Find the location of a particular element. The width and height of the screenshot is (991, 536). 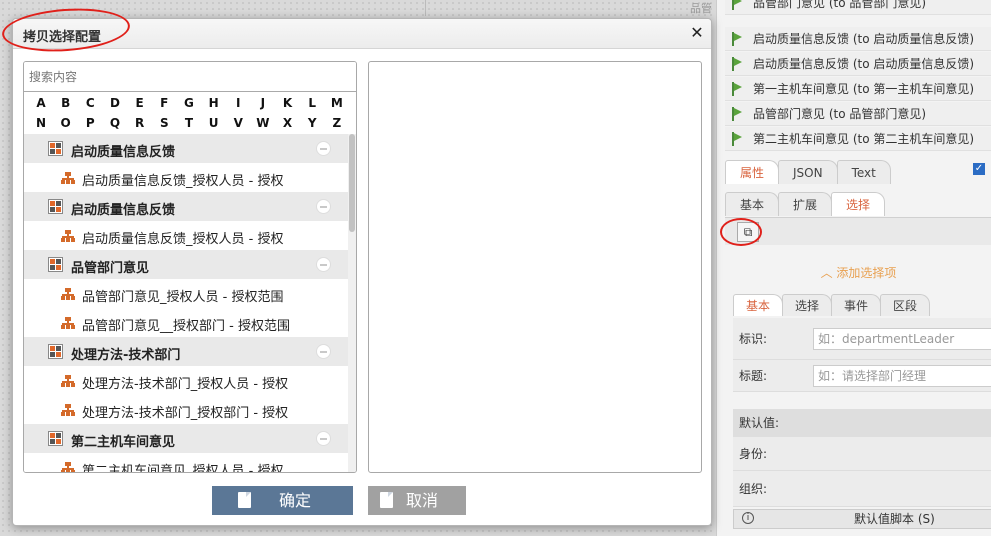

tab-extend: 扩展 is located at coordinates (805, 204).